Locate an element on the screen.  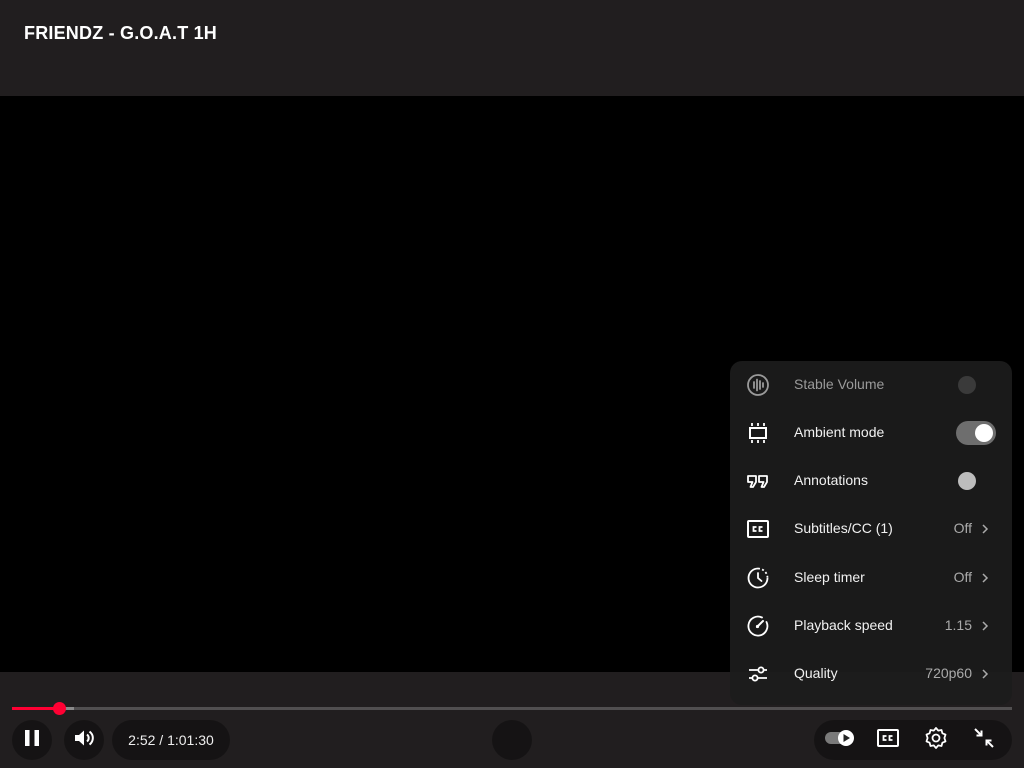
playback-speed-icon is located at coordinates (758, 626).